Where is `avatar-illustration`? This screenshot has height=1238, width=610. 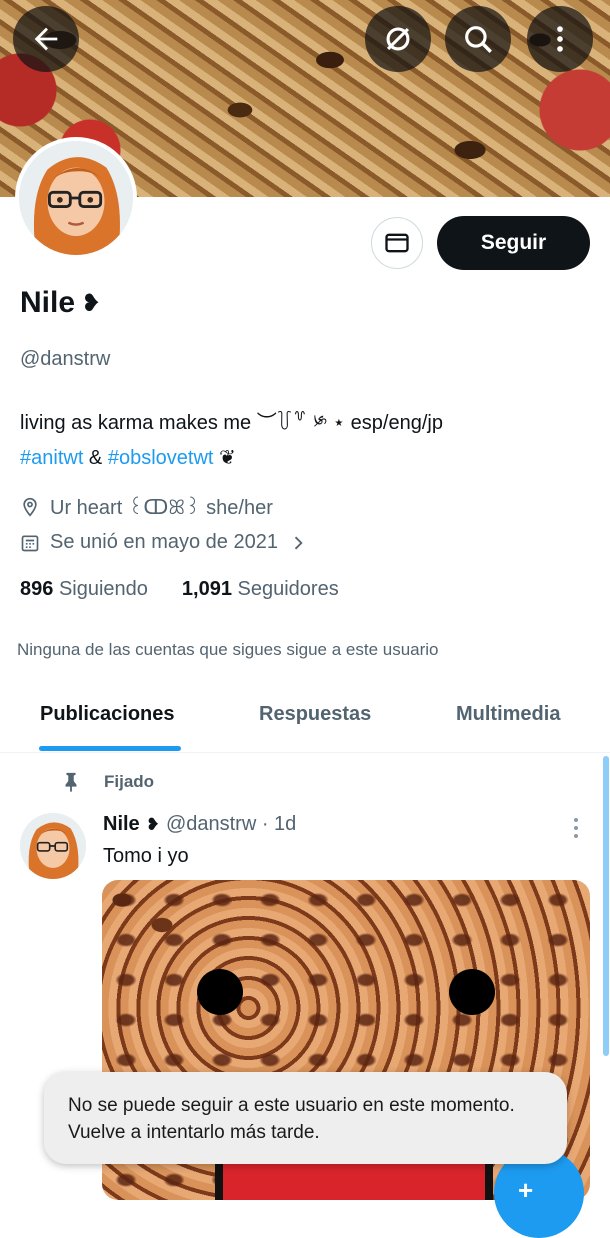 avatar-illustration is located at coordinates (76, 198).